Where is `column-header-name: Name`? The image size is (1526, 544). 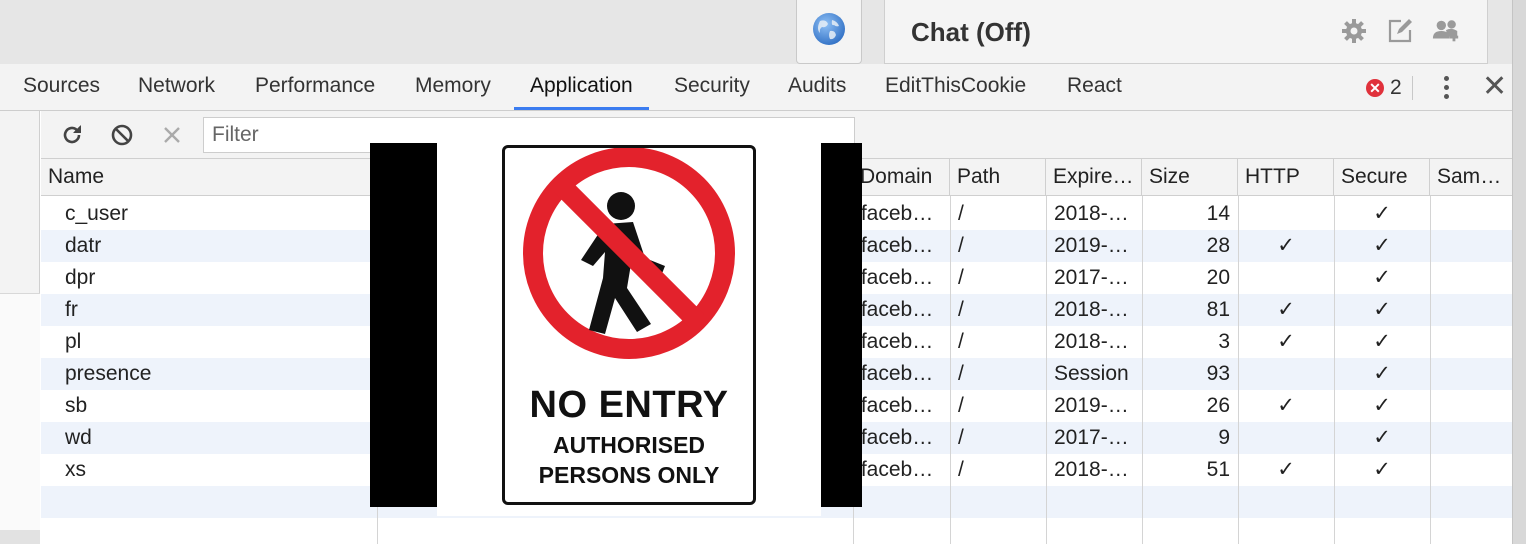 column-header-name: Name is located at coordinates (209, 177).